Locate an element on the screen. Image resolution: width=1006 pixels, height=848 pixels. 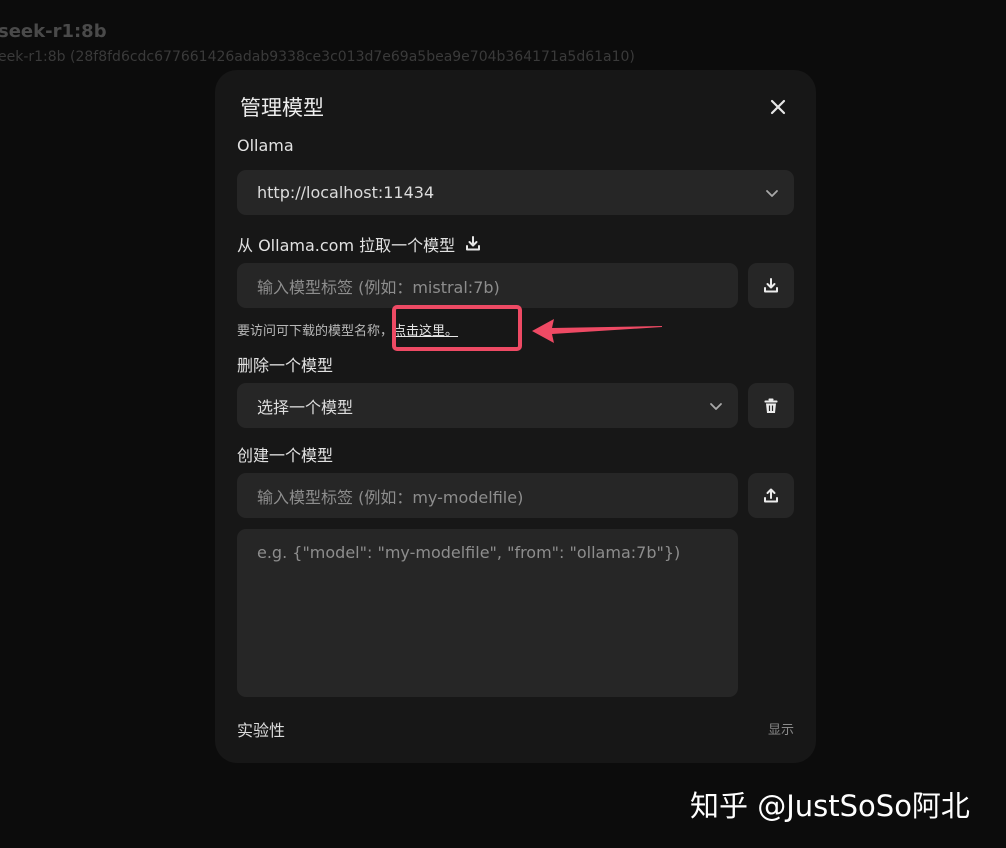
close-button is located at coordinates (778, 107).